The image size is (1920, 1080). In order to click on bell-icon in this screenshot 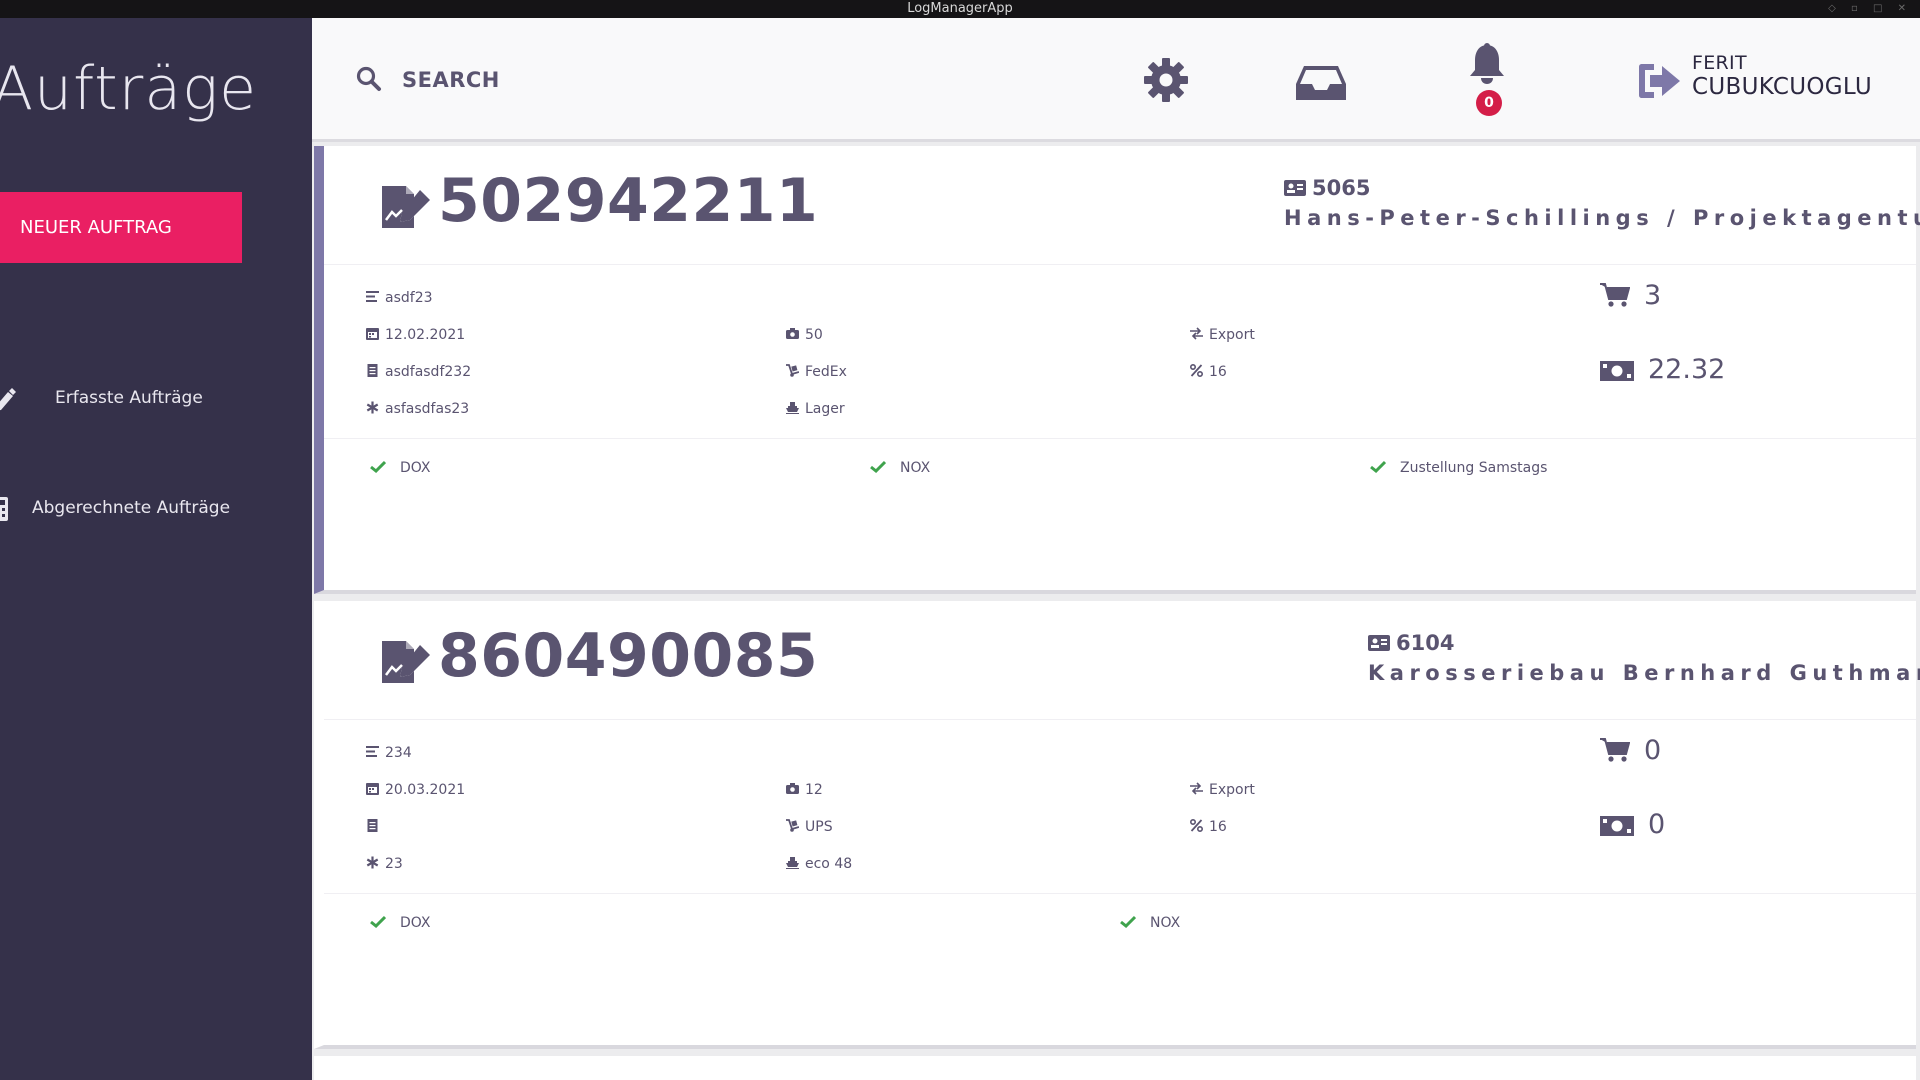, I will do `click(1487, 64)`.